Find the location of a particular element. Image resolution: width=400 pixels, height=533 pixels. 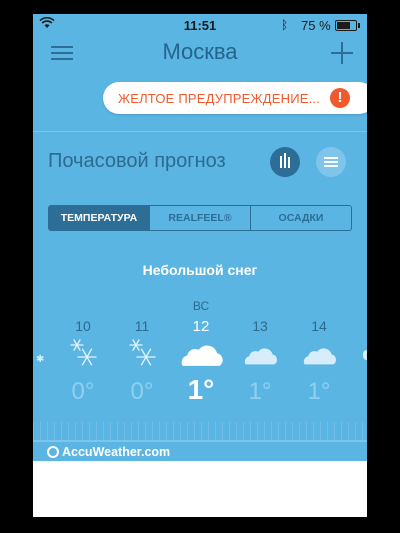

snow-icon: ✱ is located at coordinates (40, 359).